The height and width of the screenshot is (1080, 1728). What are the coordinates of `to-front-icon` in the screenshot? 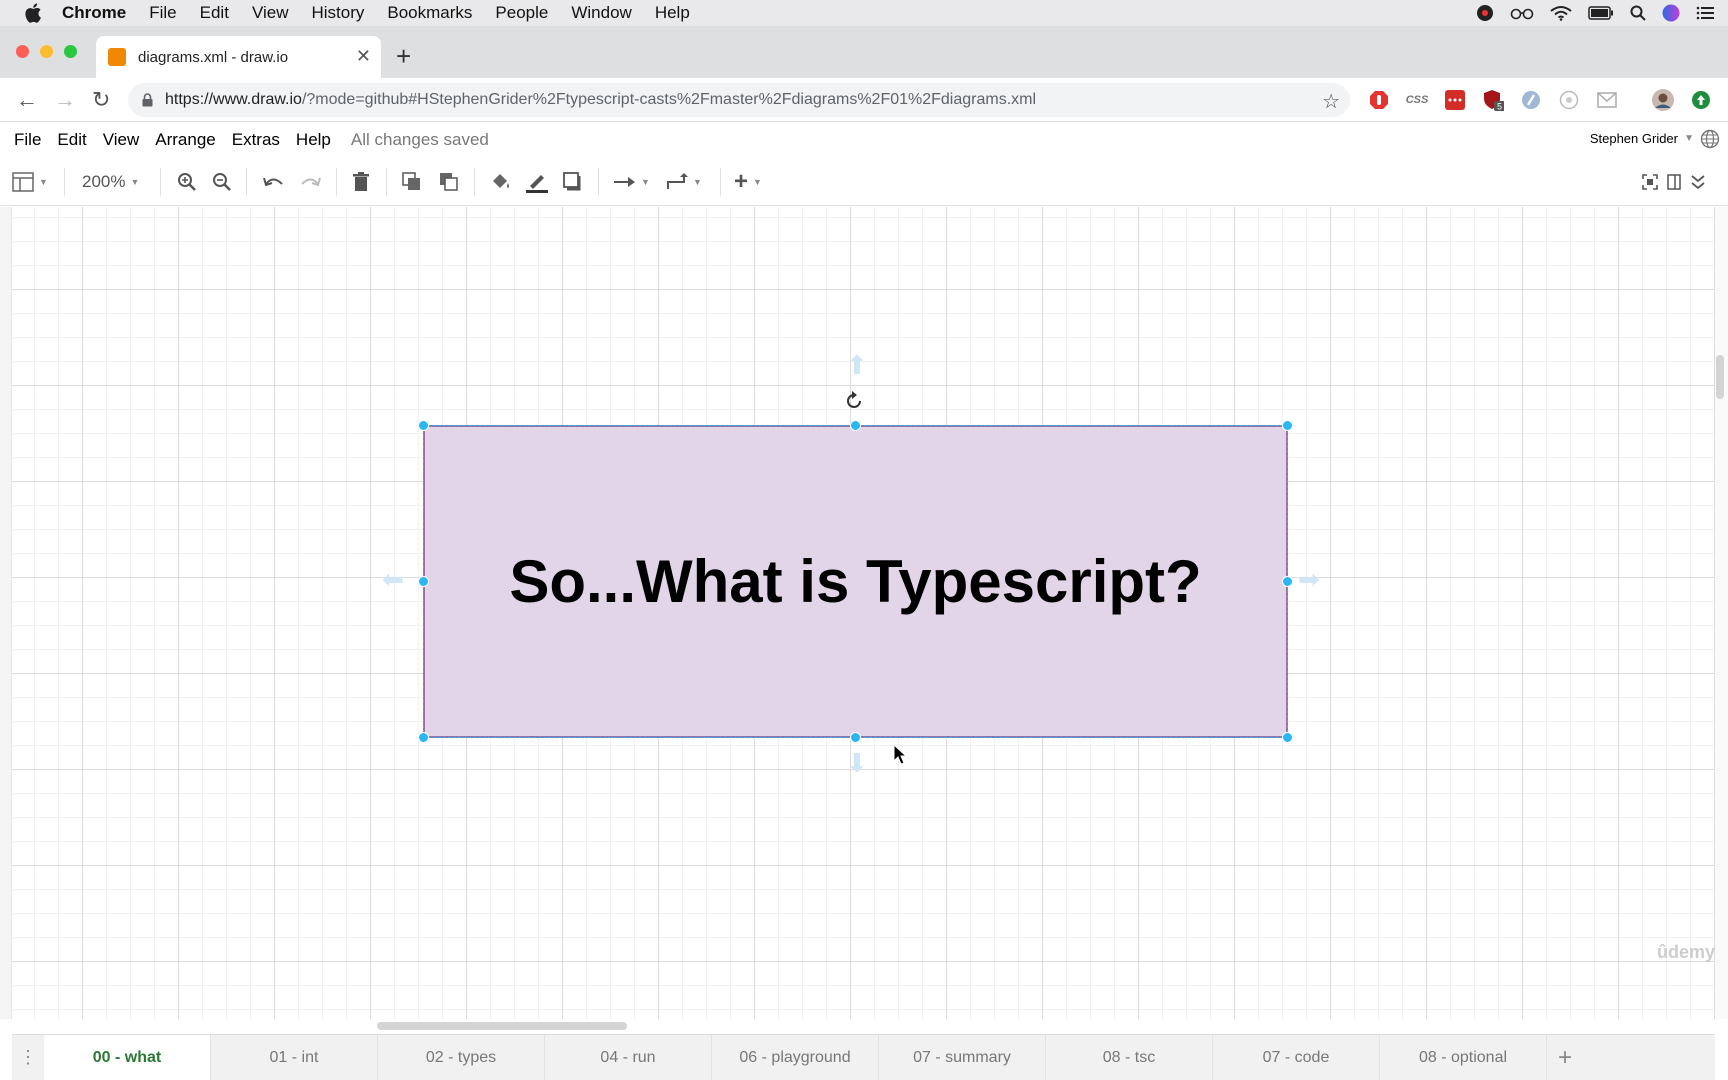 It's located at (412, 182).